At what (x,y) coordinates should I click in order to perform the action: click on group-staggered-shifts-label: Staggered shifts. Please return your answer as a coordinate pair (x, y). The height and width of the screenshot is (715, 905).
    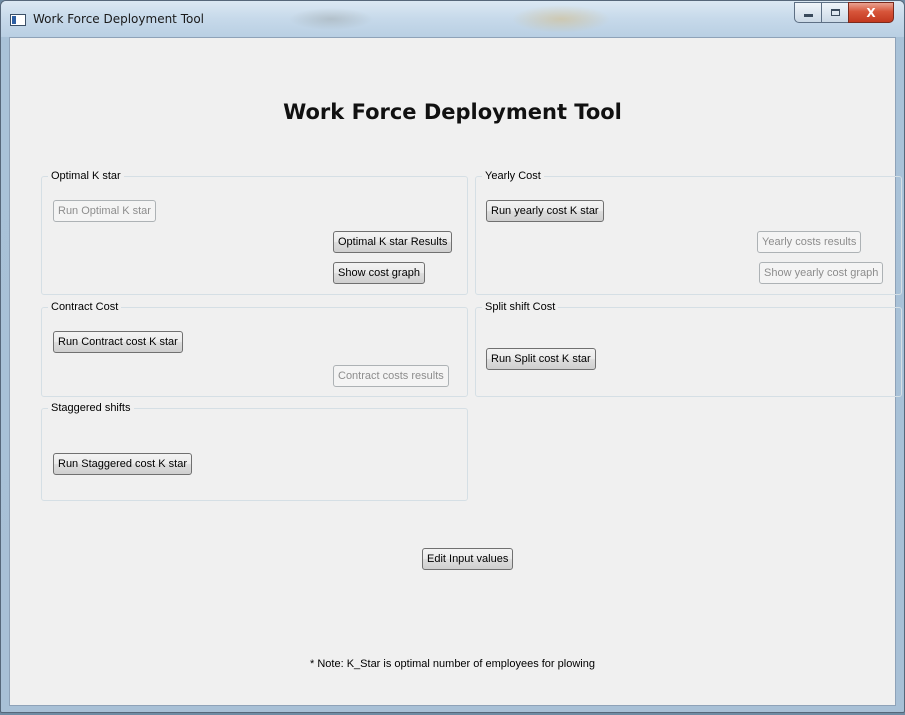
    Looking at the image, I should click on (91, 408).